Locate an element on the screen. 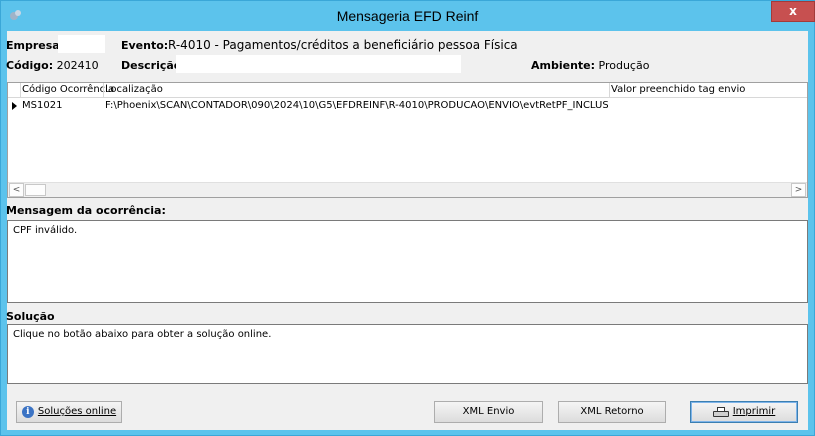 The height and width of the screenshot is (436, 815). ambiente-row: Ambiente: Produção is located at coordinates (590, 65).